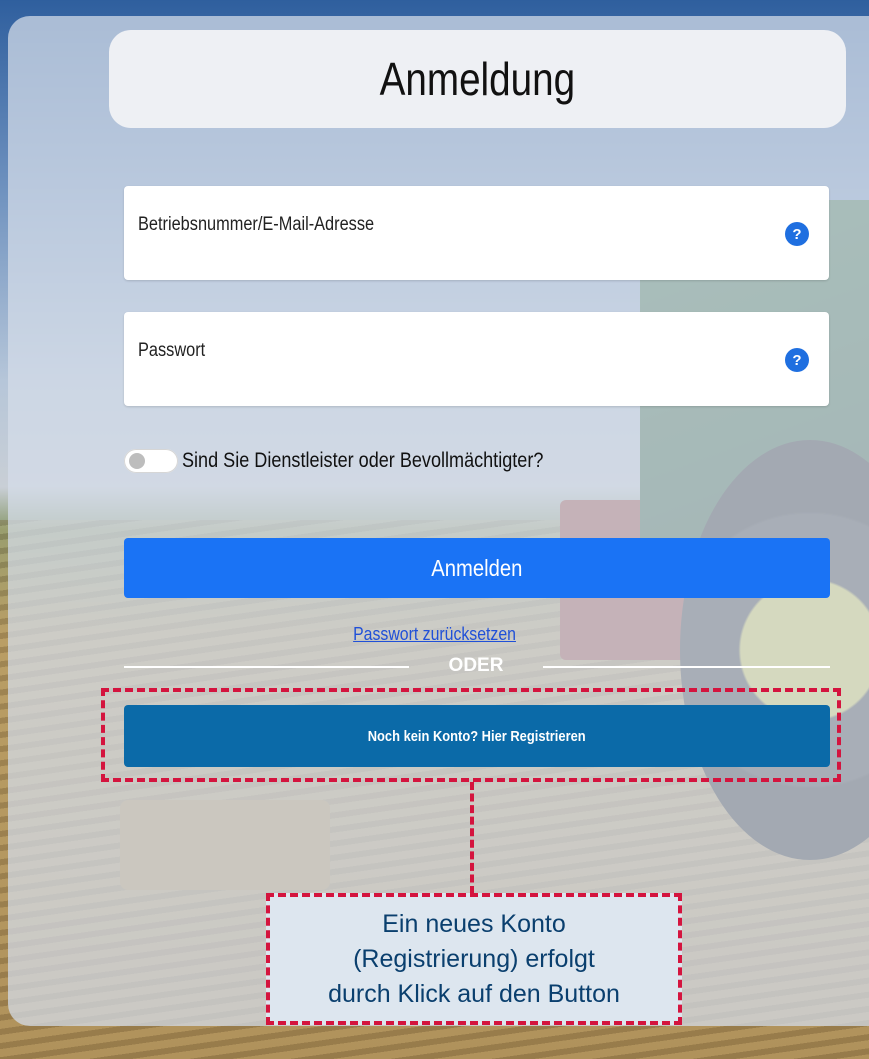  What do you see at coordinates (476, 233) in the screenshot?
I see `username-field: Betriebsnummer/E-Mail-Adresse ?` at bounding box center [476, 233].